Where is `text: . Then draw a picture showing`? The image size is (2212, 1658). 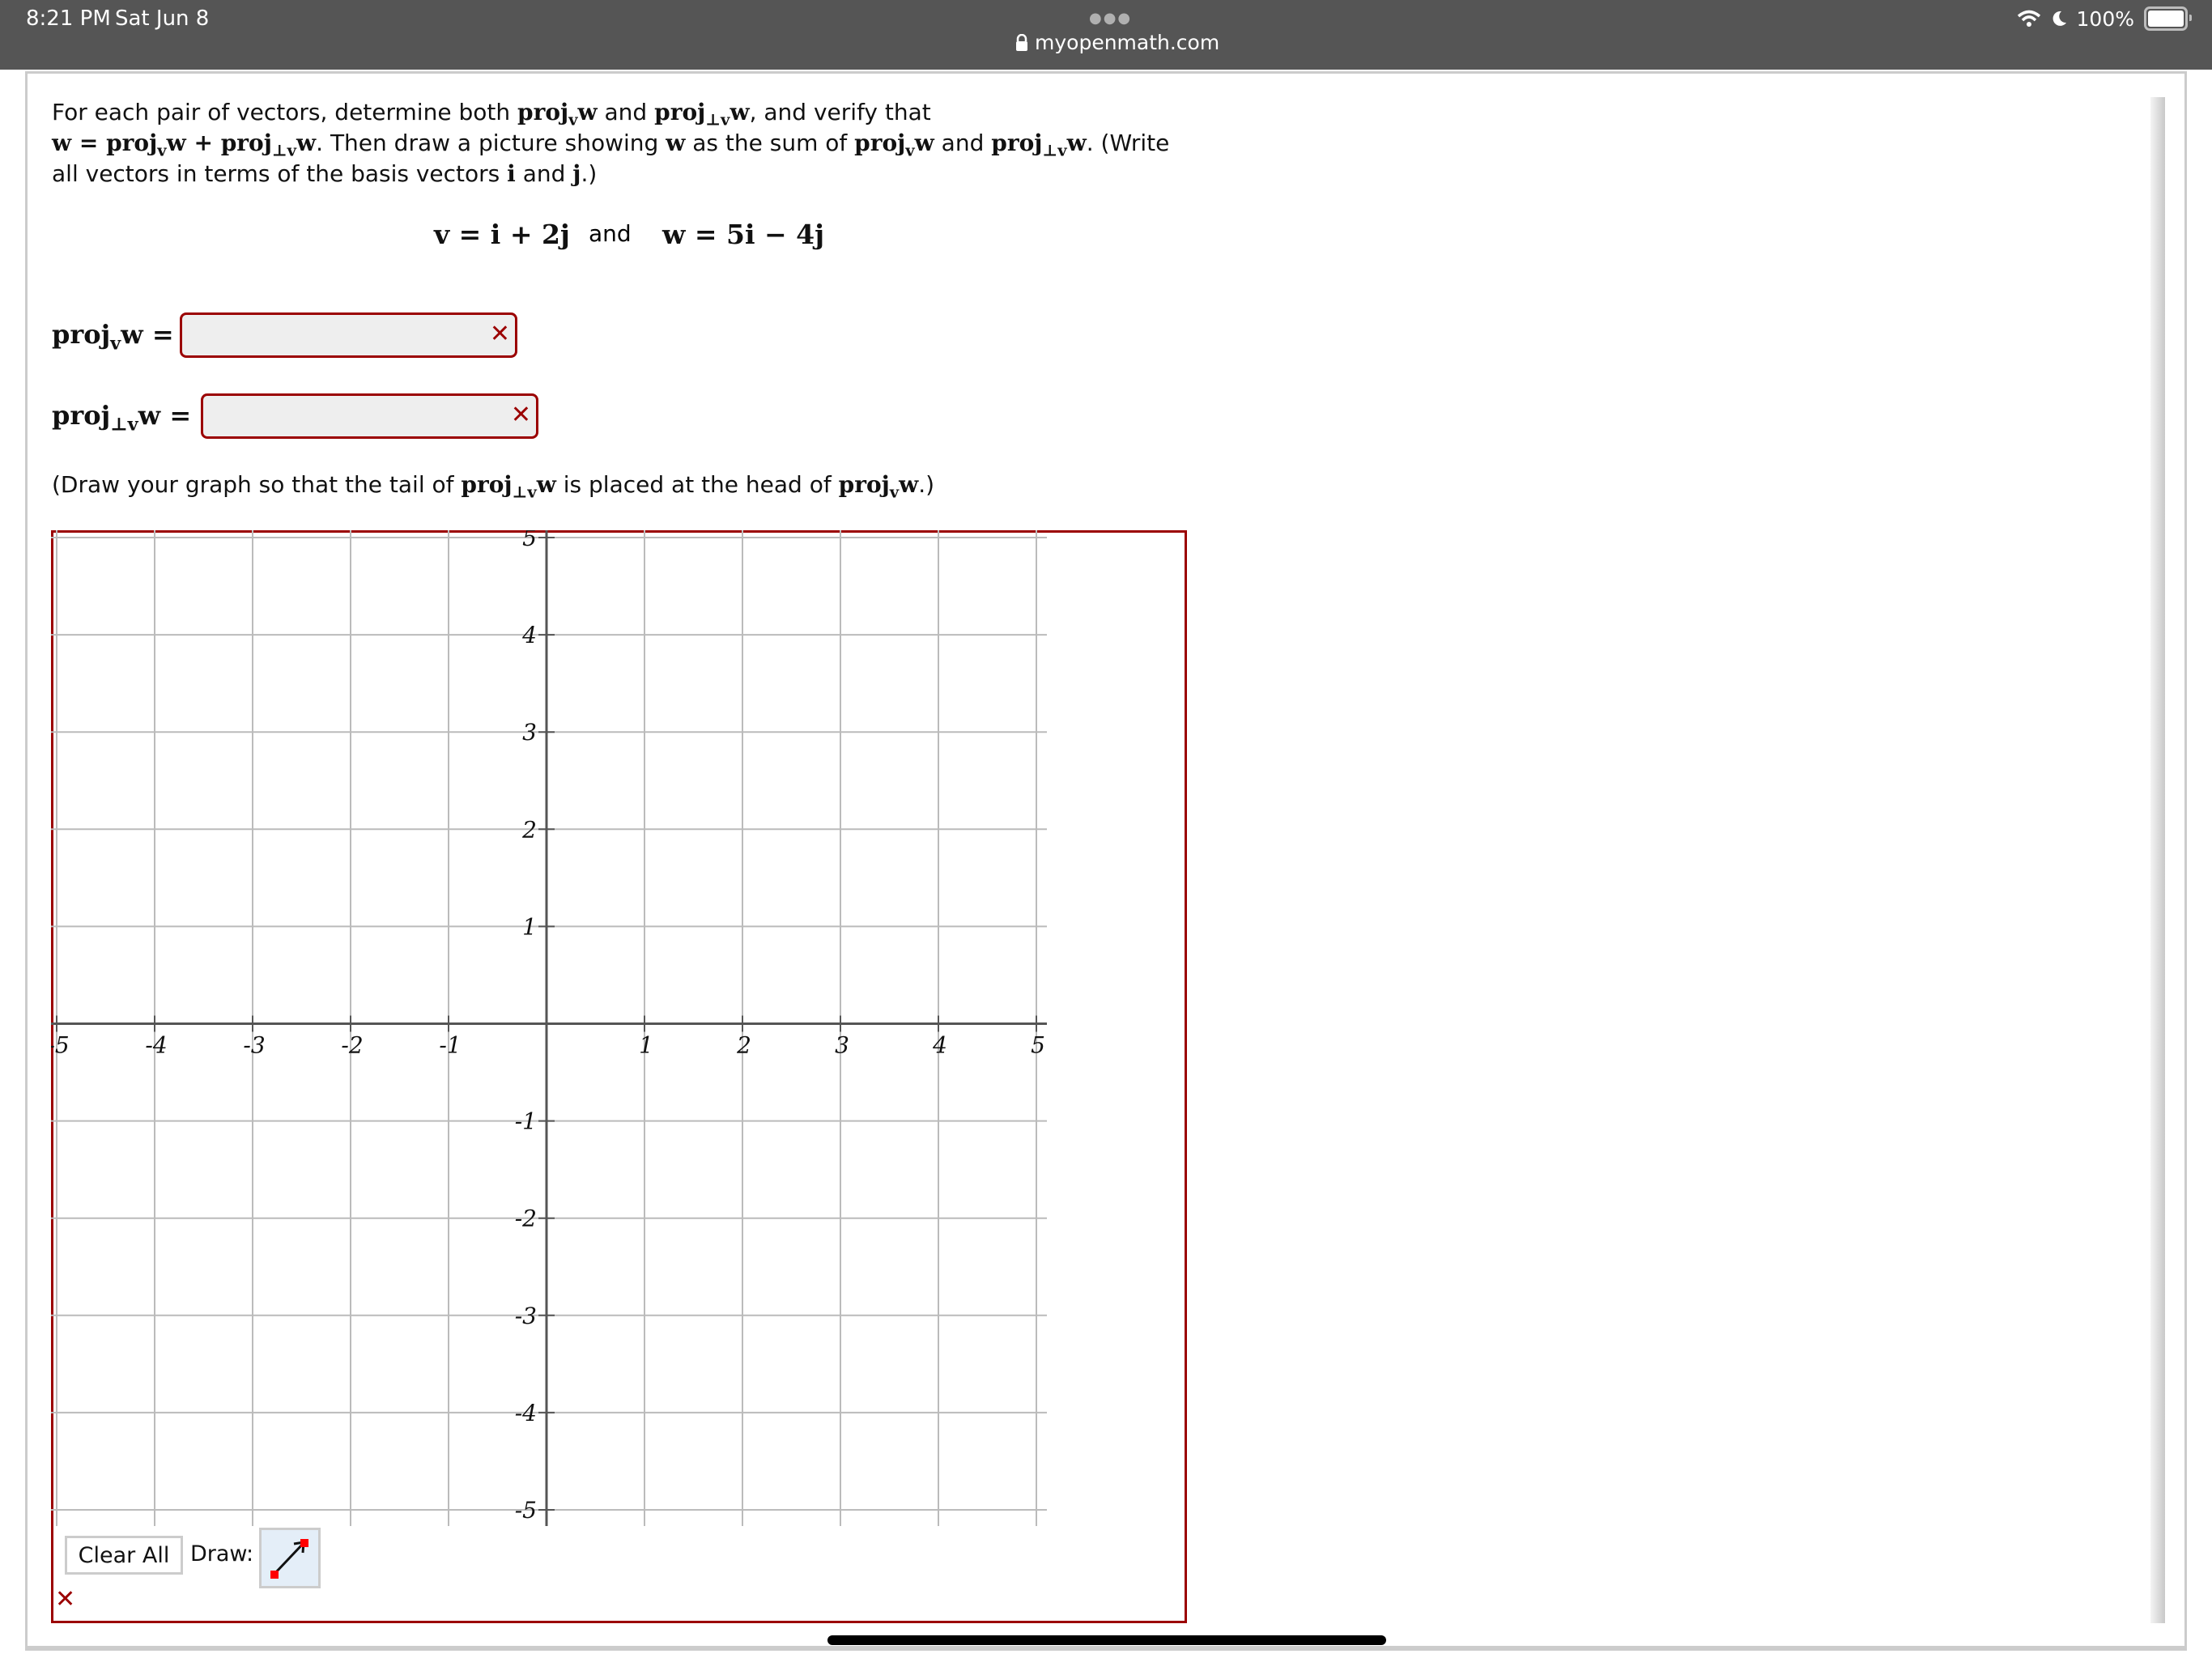
text: . Then draw a picture showing is located at coordinates (491, 143).